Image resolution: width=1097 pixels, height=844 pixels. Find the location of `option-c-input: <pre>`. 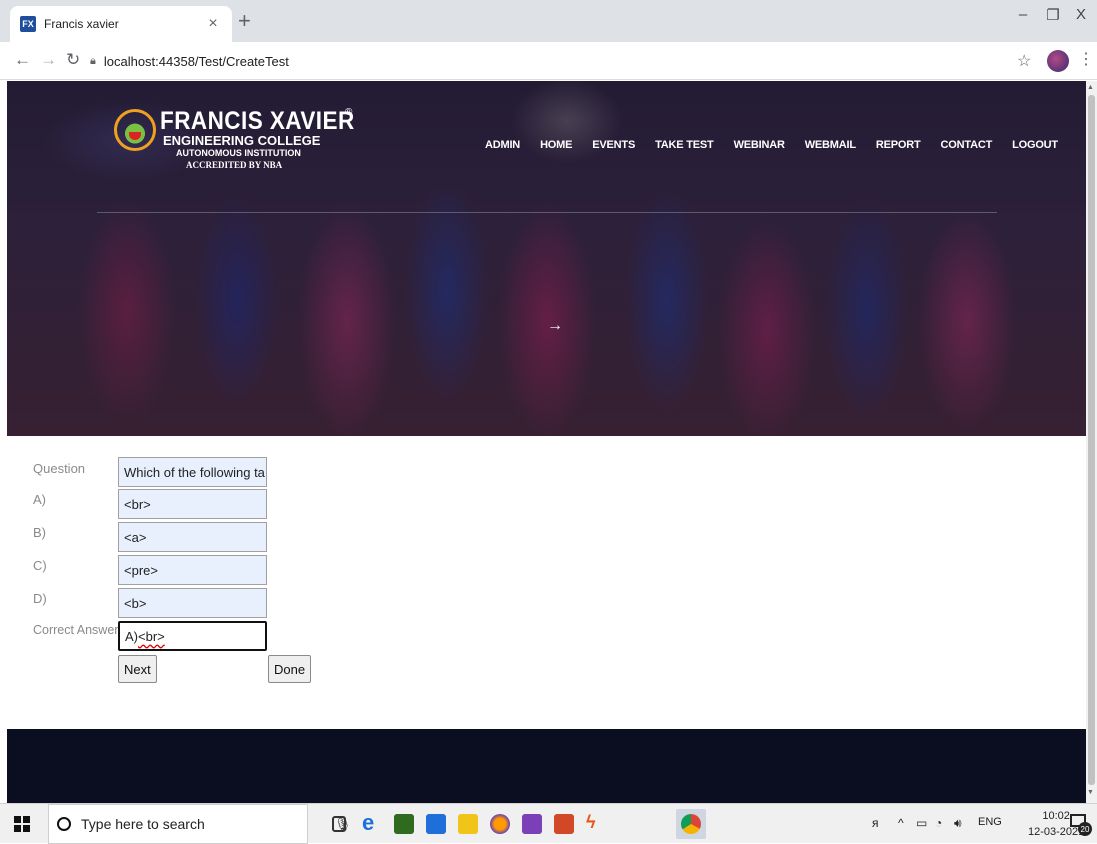

option-c-input: <pre> is located at coordinates (192, 570).